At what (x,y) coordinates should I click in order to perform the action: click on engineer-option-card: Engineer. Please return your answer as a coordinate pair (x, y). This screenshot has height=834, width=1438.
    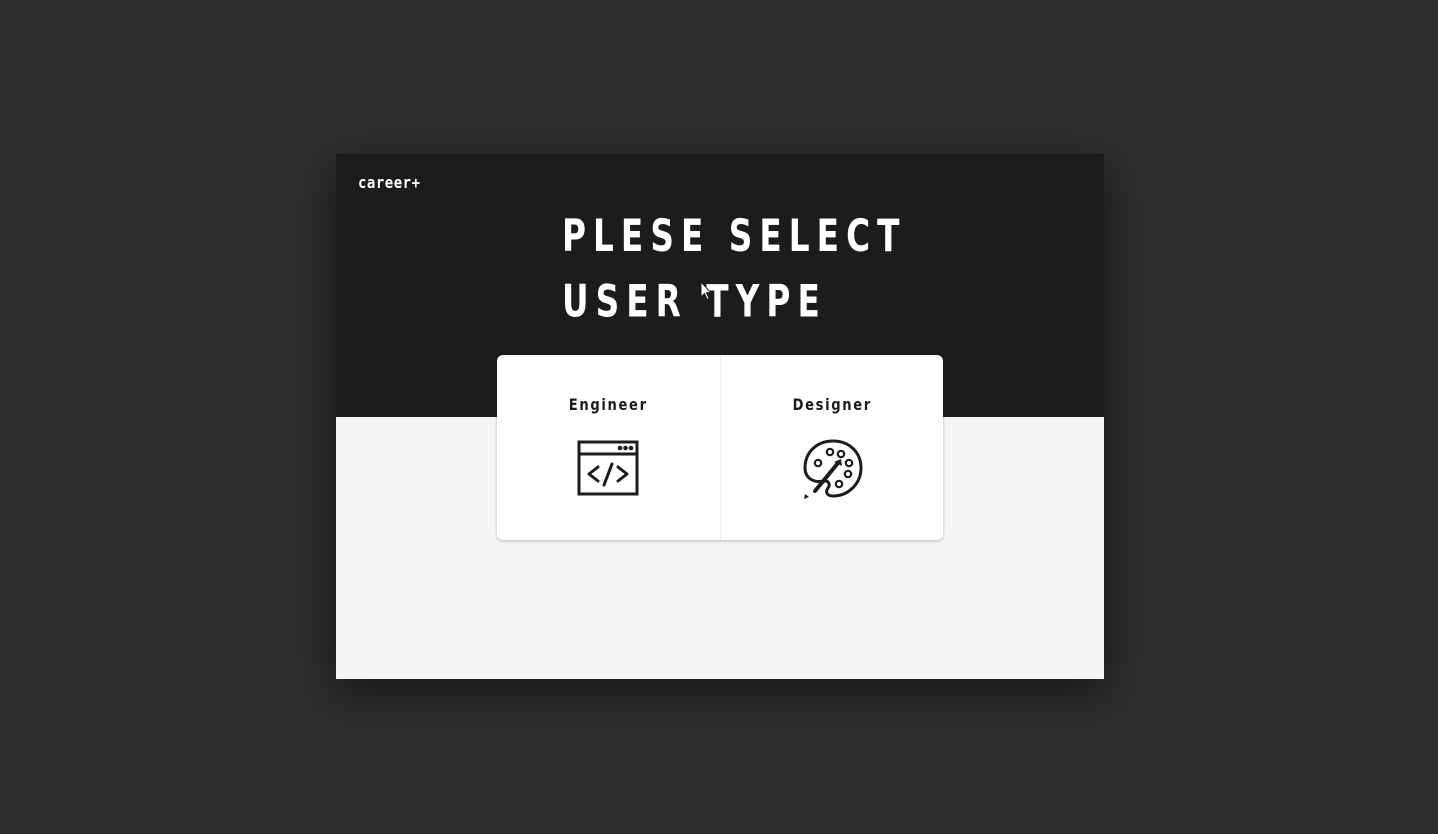
    Looking at the image, I should click on (608, 447).